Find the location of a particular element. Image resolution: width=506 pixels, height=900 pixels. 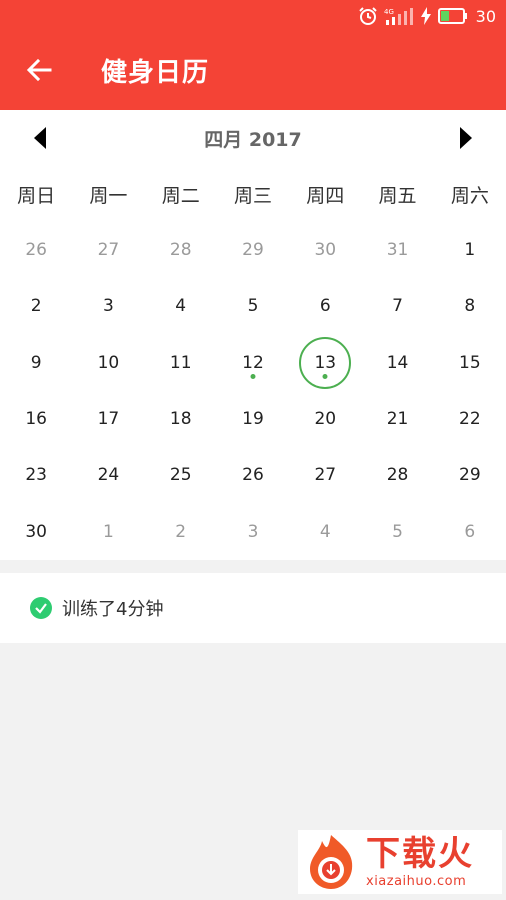

calendar-day-number: 31 is located at coordinates (397, 250).